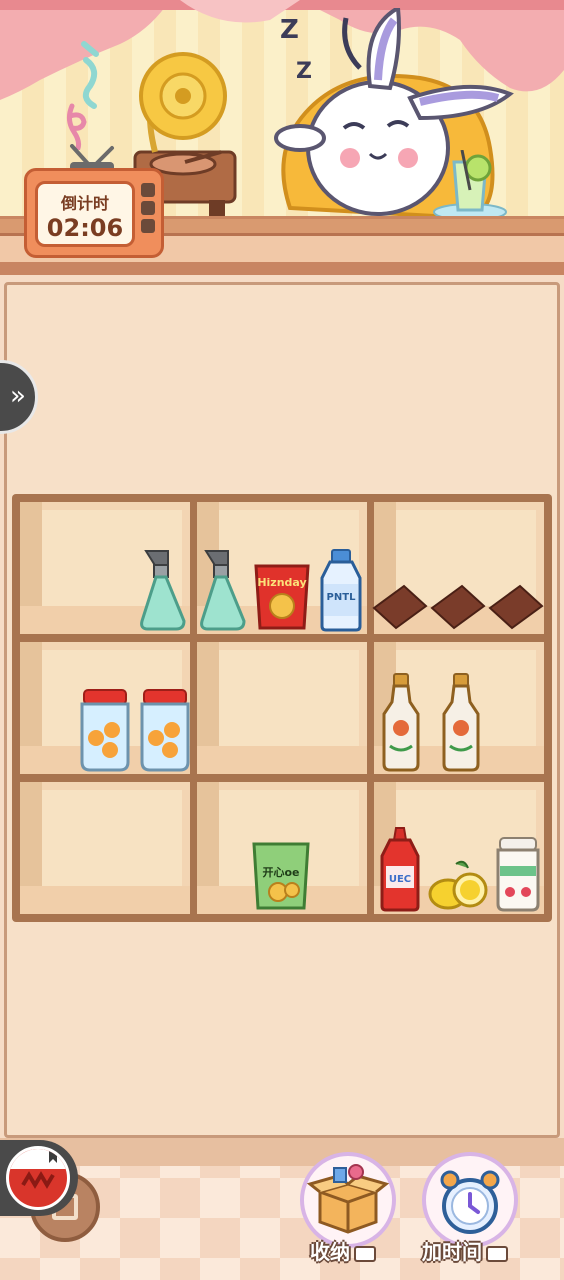 This screenshot has width=564, height=1280. I want to click on avatar-icon, so click(38, 1178).